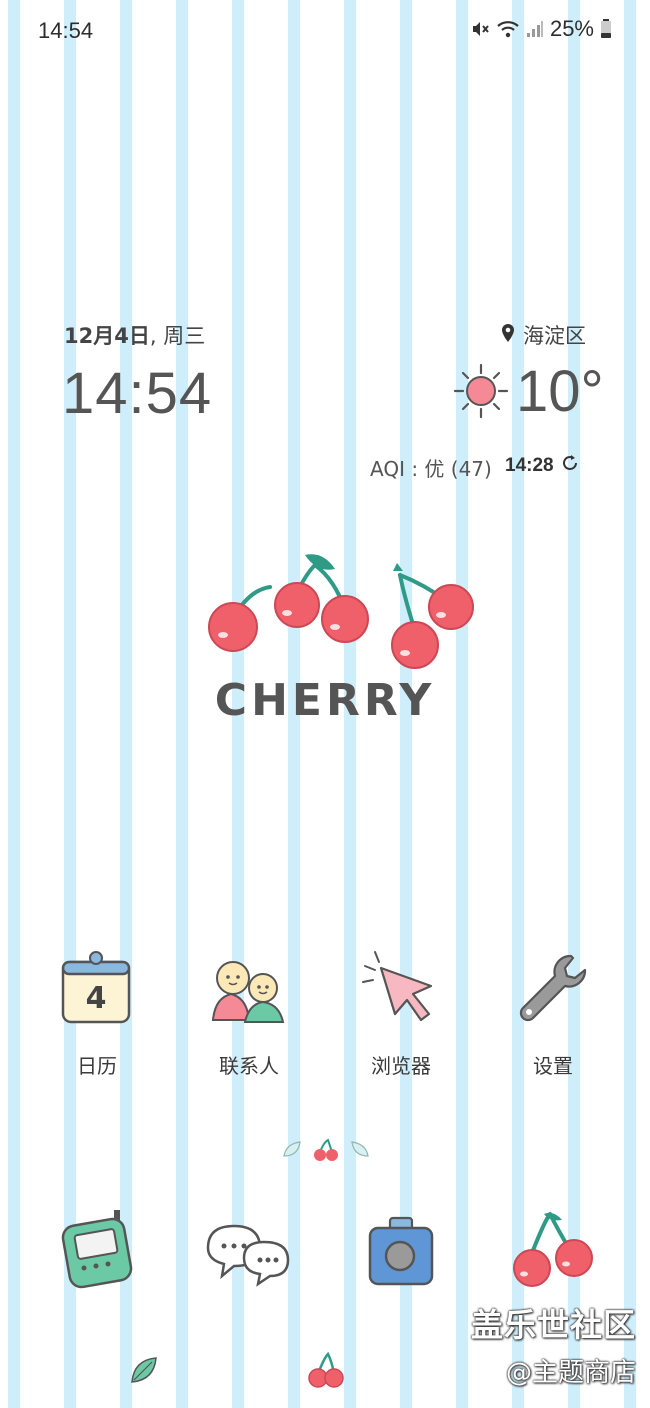 The image size is (650, 1408). Describe the element at coordinates (480, 29) in the screenshot. I see `mute-icon` at that location.